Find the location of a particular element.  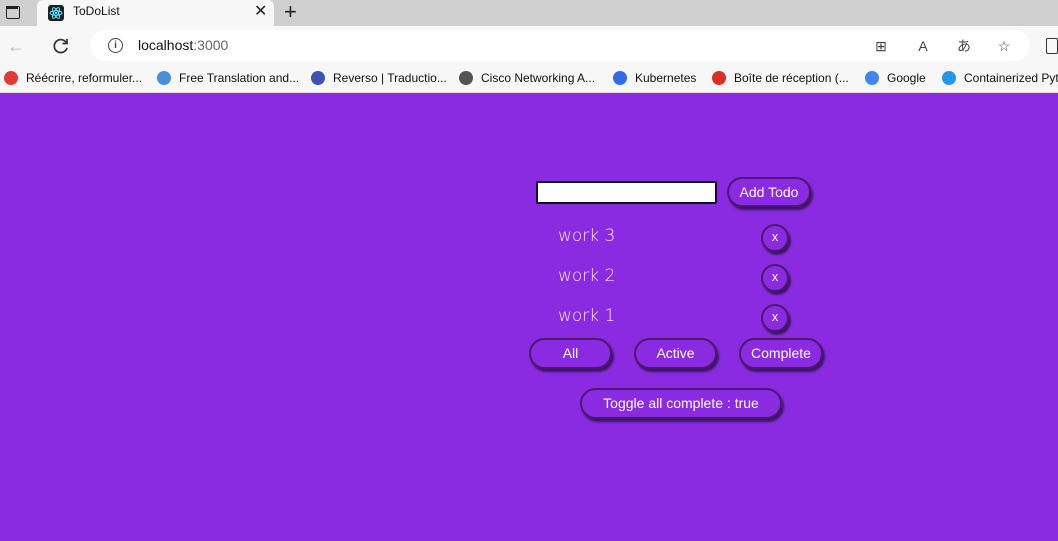

toggle-all-complete-button: Toggle all complete : true is located at coordinates (681, 403).